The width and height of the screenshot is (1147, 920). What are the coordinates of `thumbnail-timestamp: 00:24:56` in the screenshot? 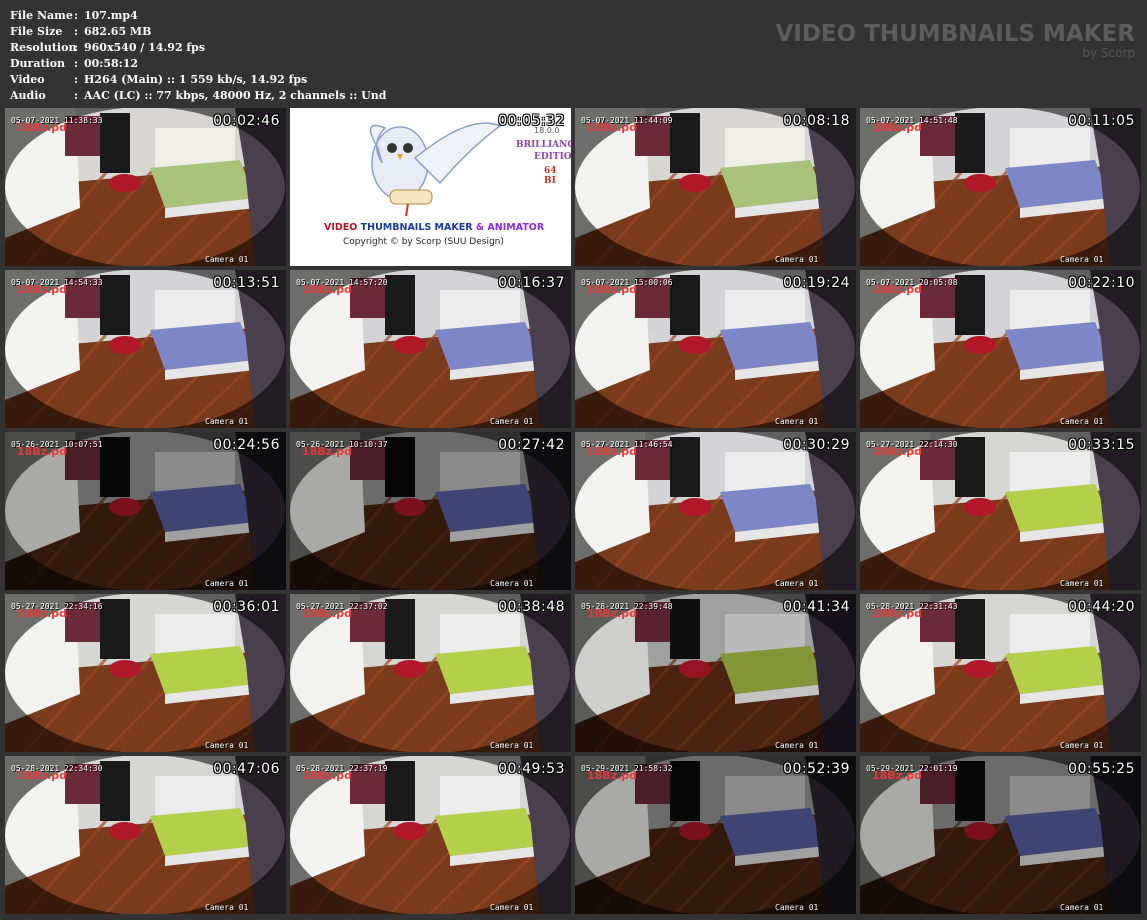 It's located at (246, 445).